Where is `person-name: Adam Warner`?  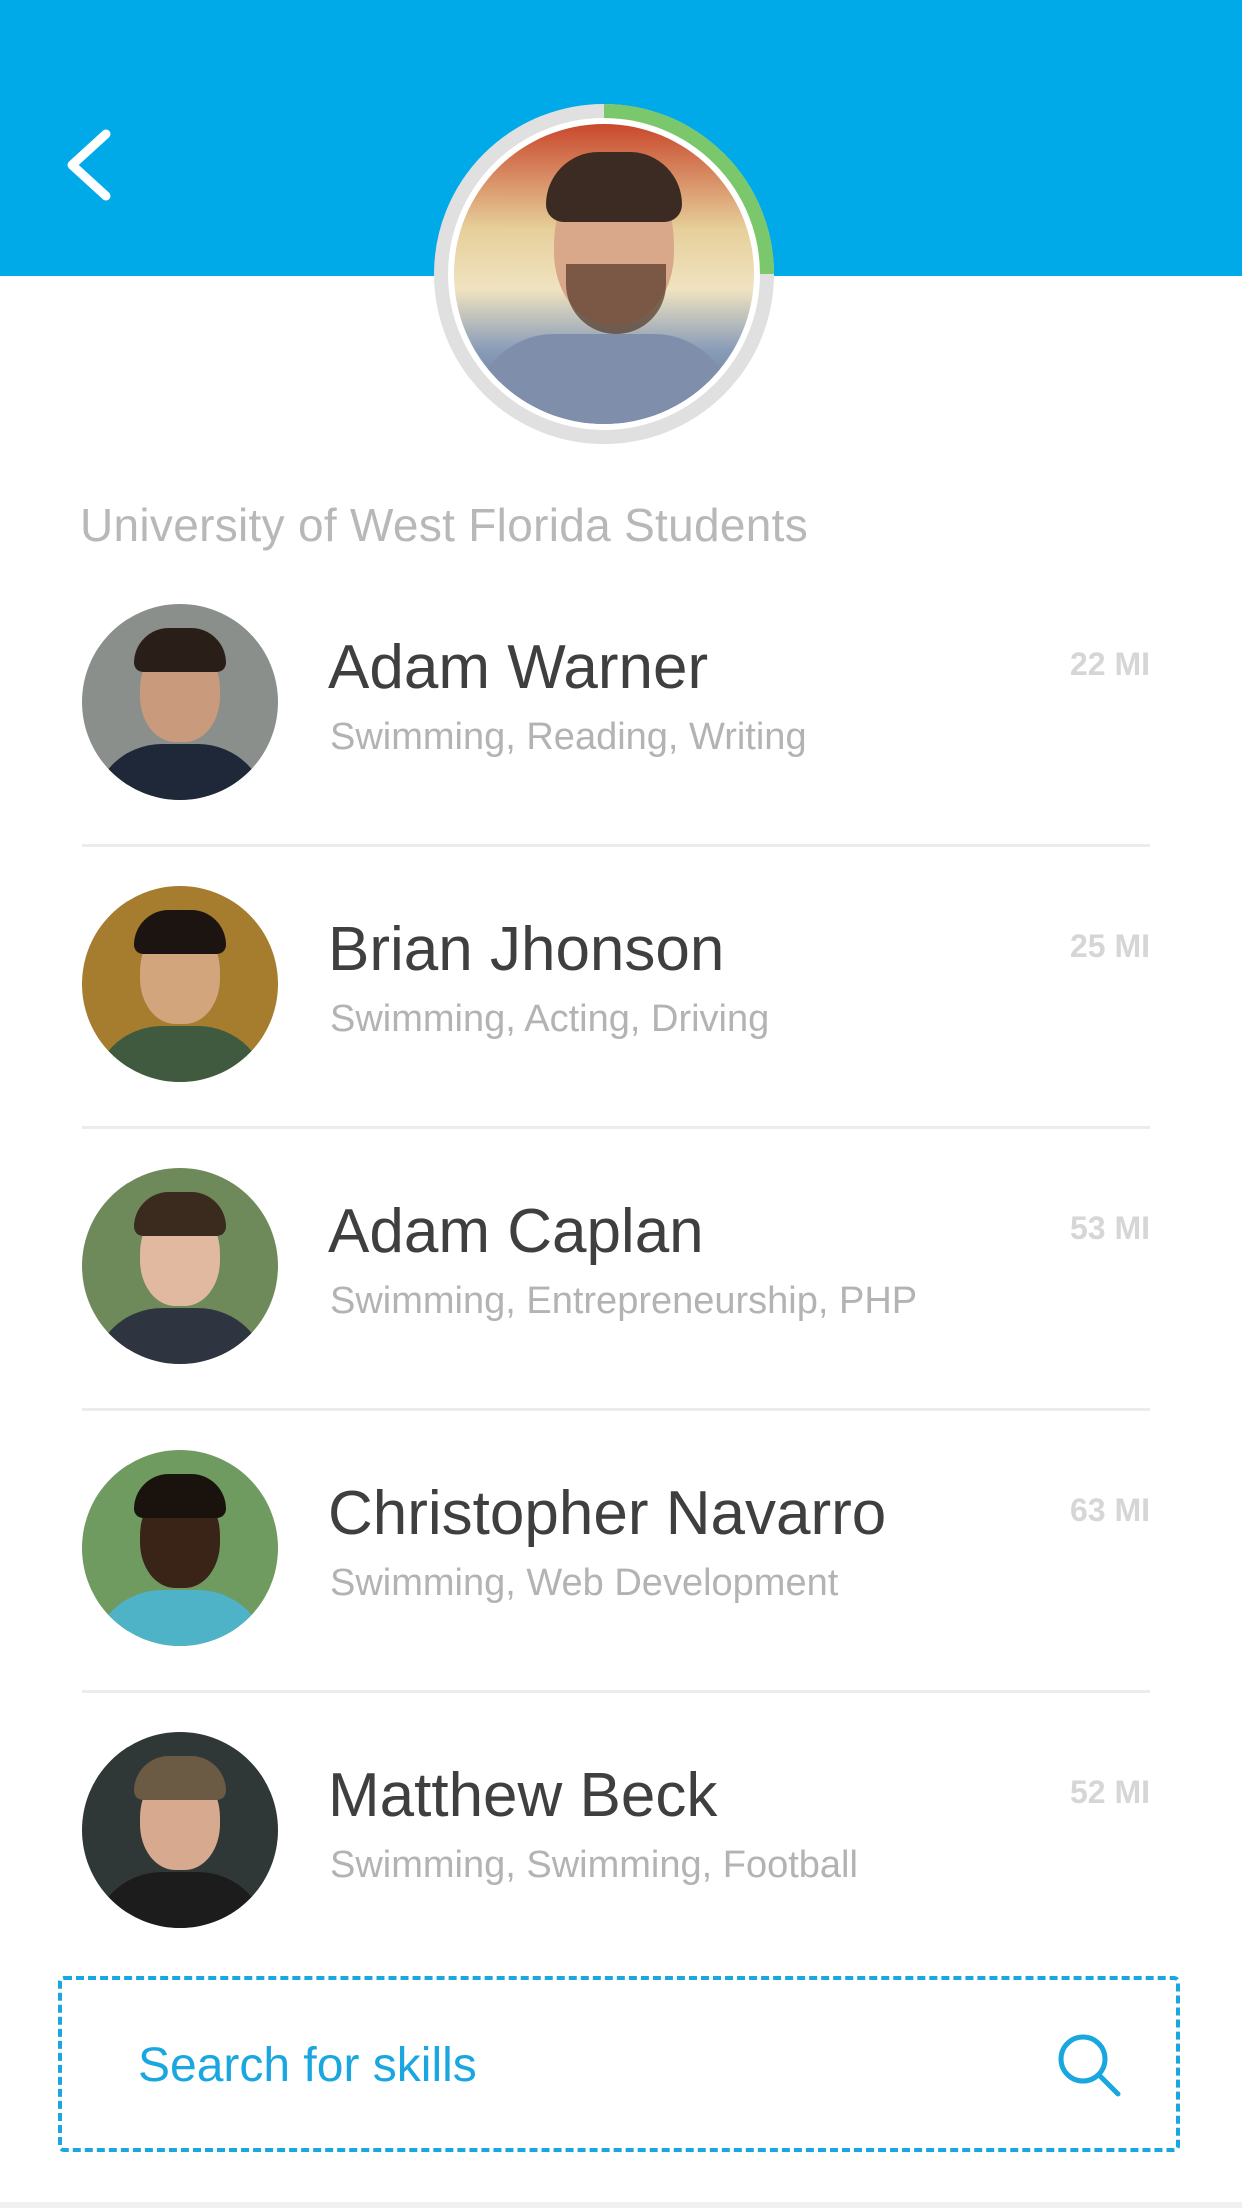 person-name: Adam Warner is located at coordinates (518, 667).